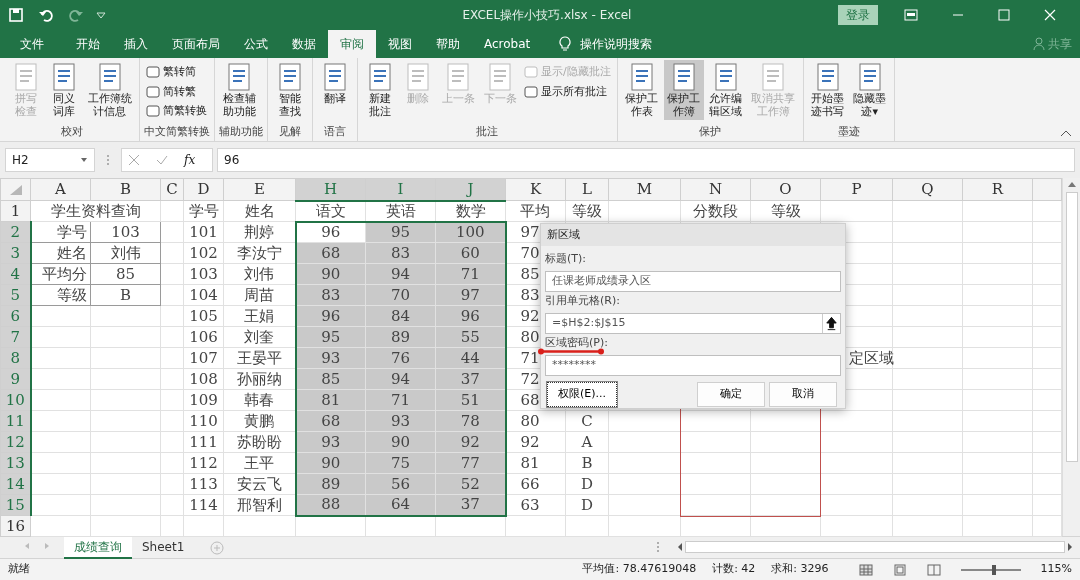 This screenshot has width=1080, height=580. What do you see at coordinates (16, 15) in the screenshot?
I see `save-icon` at bounding box center [16, 15].